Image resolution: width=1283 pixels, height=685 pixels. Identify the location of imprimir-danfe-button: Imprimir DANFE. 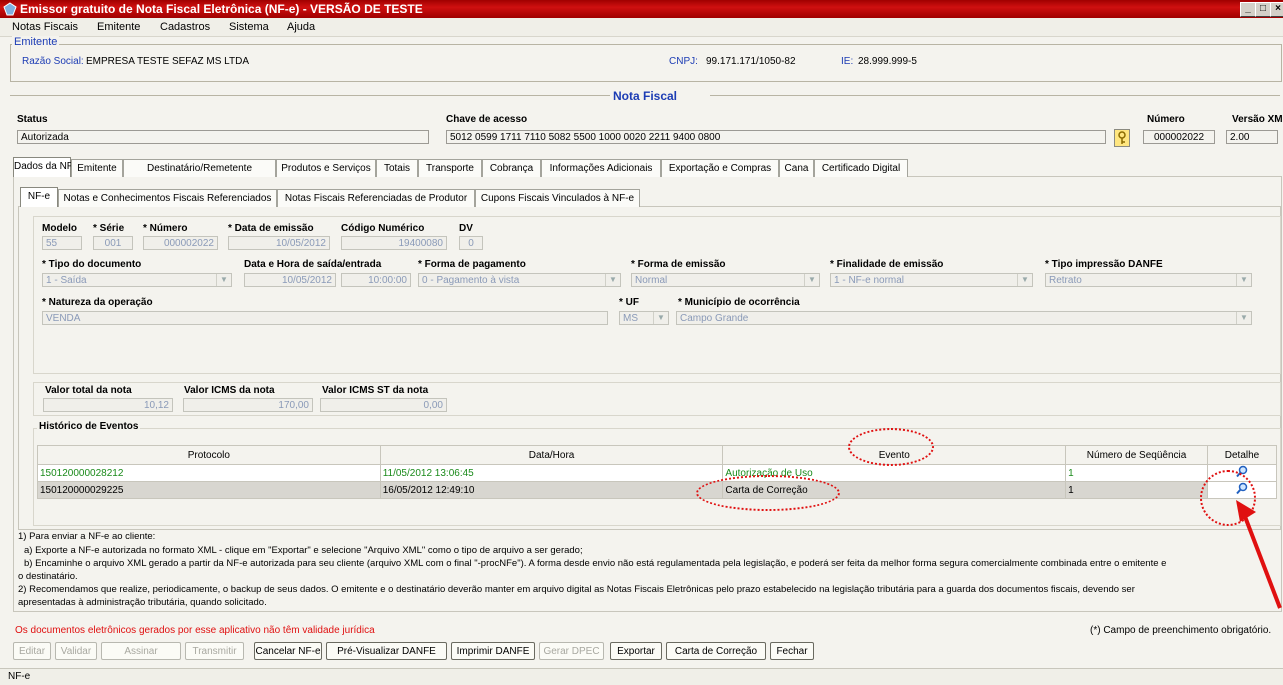
(493, 651).